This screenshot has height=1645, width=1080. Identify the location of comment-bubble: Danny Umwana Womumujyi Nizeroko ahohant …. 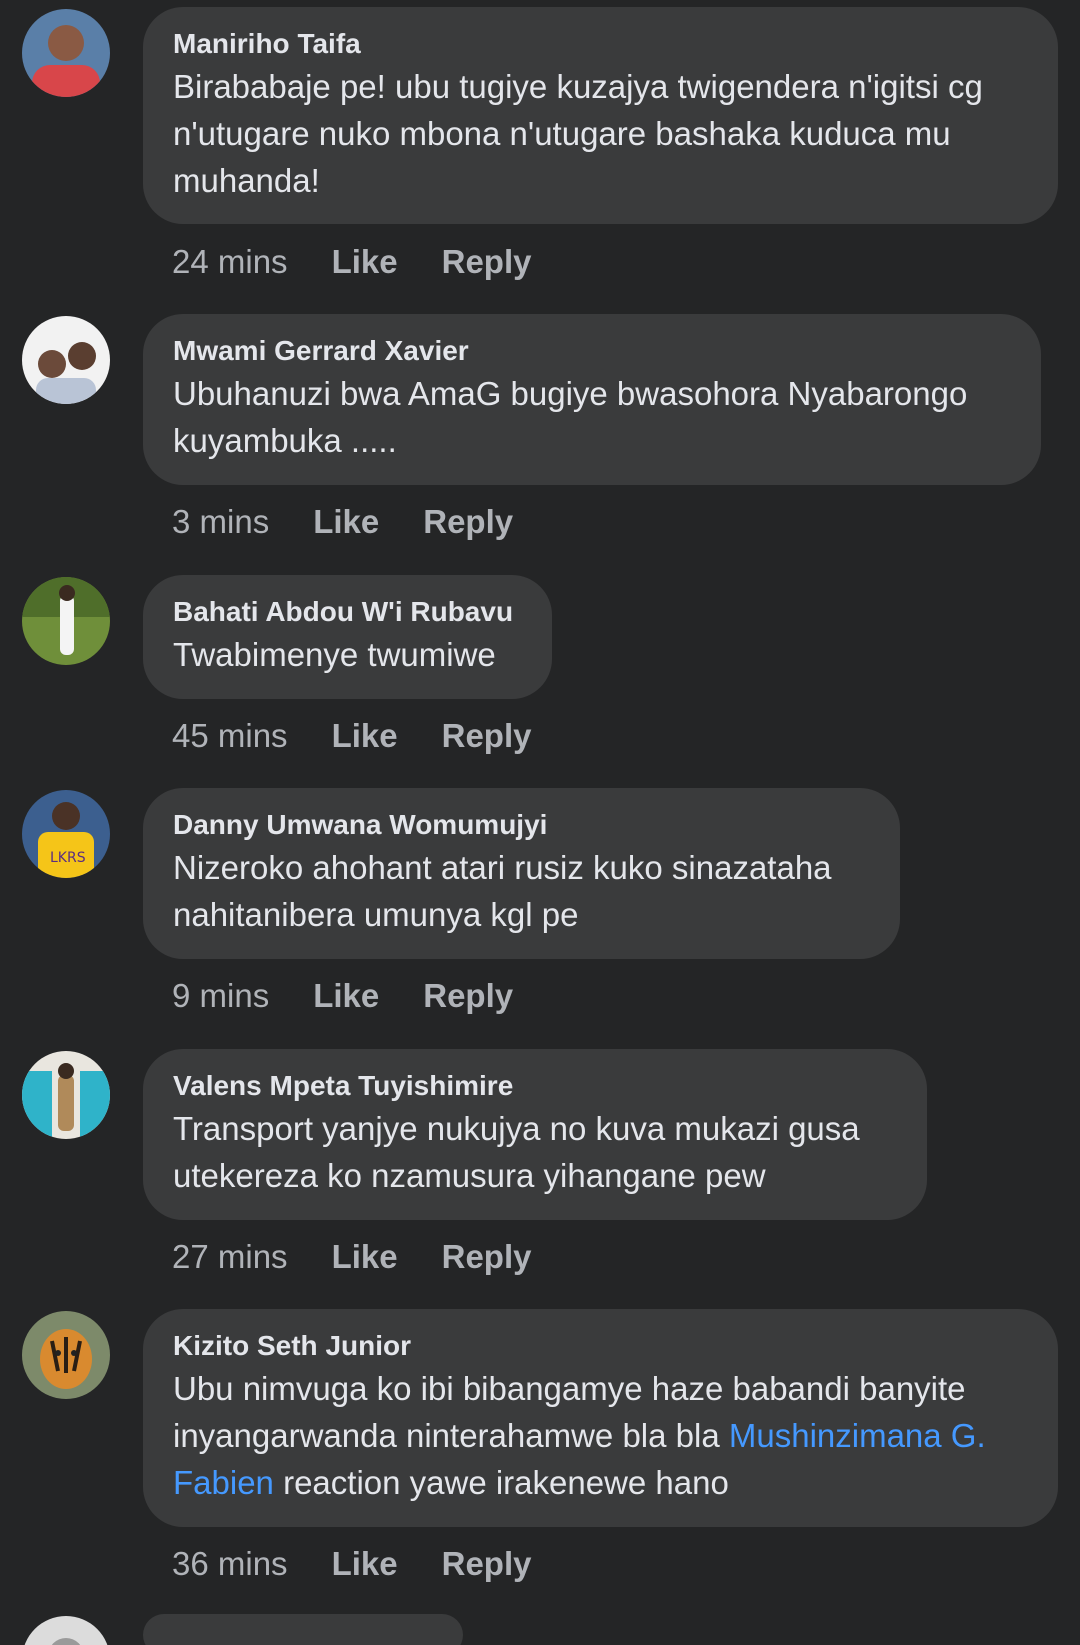
(521, 873).